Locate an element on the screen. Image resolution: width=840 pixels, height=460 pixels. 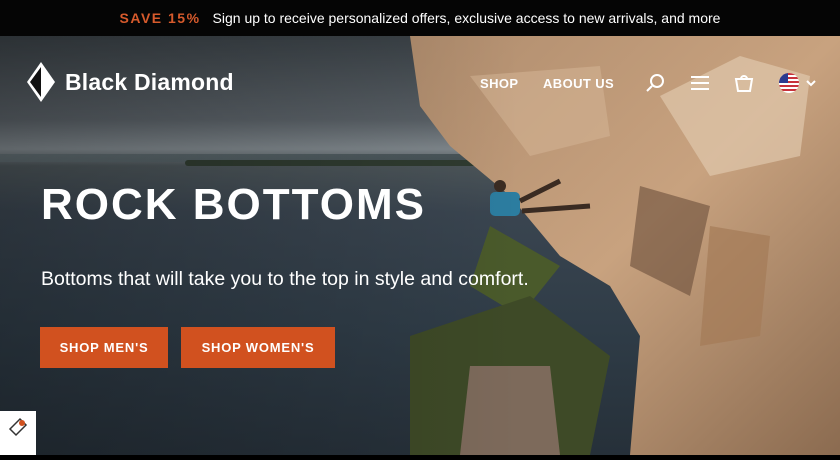
us-flag-icon is located at coordinates (789, 83).